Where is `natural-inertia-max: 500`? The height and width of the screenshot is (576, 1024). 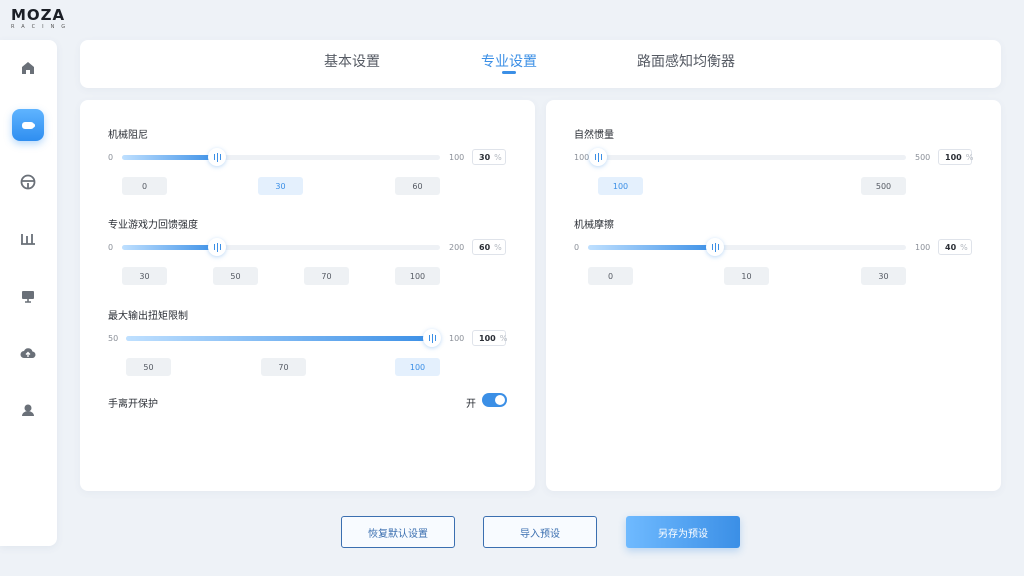 natural-inertia-max: 500 is located at coordinates (923, 157).